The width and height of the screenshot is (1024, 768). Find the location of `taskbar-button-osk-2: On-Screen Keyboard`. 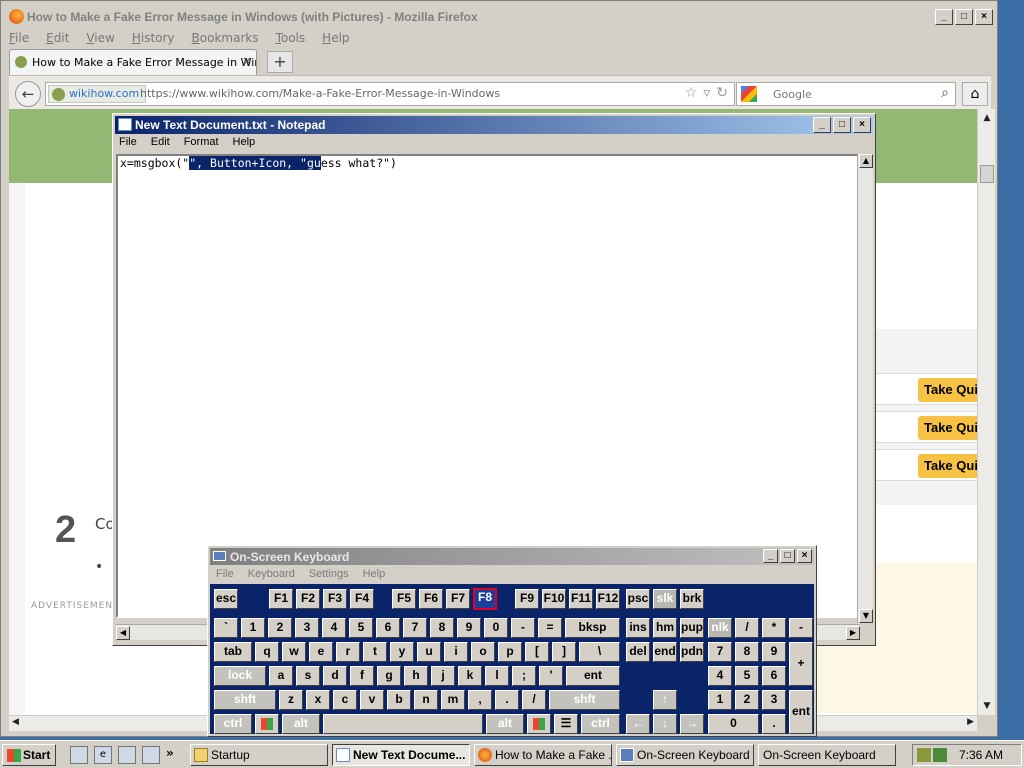

taskbar-button-osk-2: On-Screen Keyboard is located at coordinates (827, 755).